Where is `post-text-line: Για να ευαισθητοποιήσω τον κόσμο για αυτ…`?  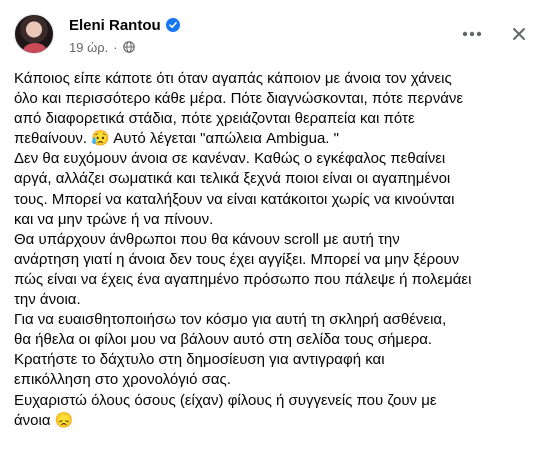
post-text-line: Για να ευαισθητοποιήσω τον κόσμο για αυτ… is located at coordinates (230, 320).